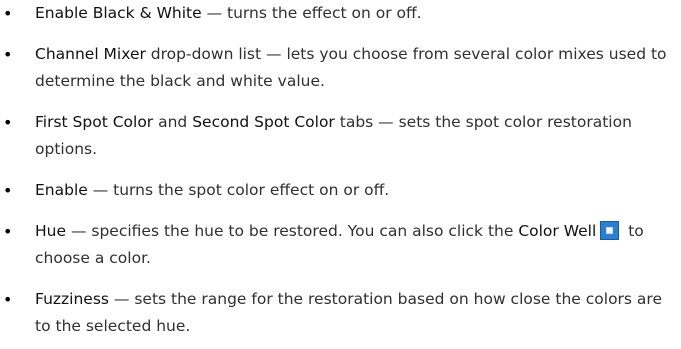  I want to click on term-first-spot-color: First Spot Color, so click(94, 122).